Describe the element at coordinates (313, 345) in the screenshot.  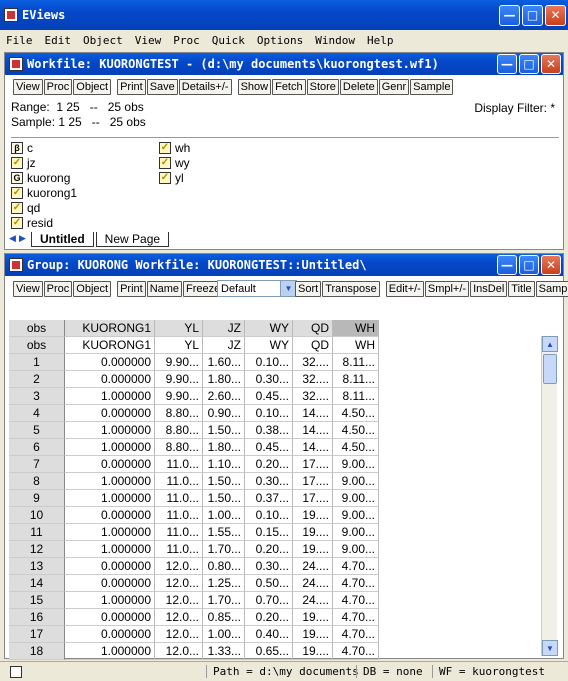
I see `column-header-qd: QD` at that location.